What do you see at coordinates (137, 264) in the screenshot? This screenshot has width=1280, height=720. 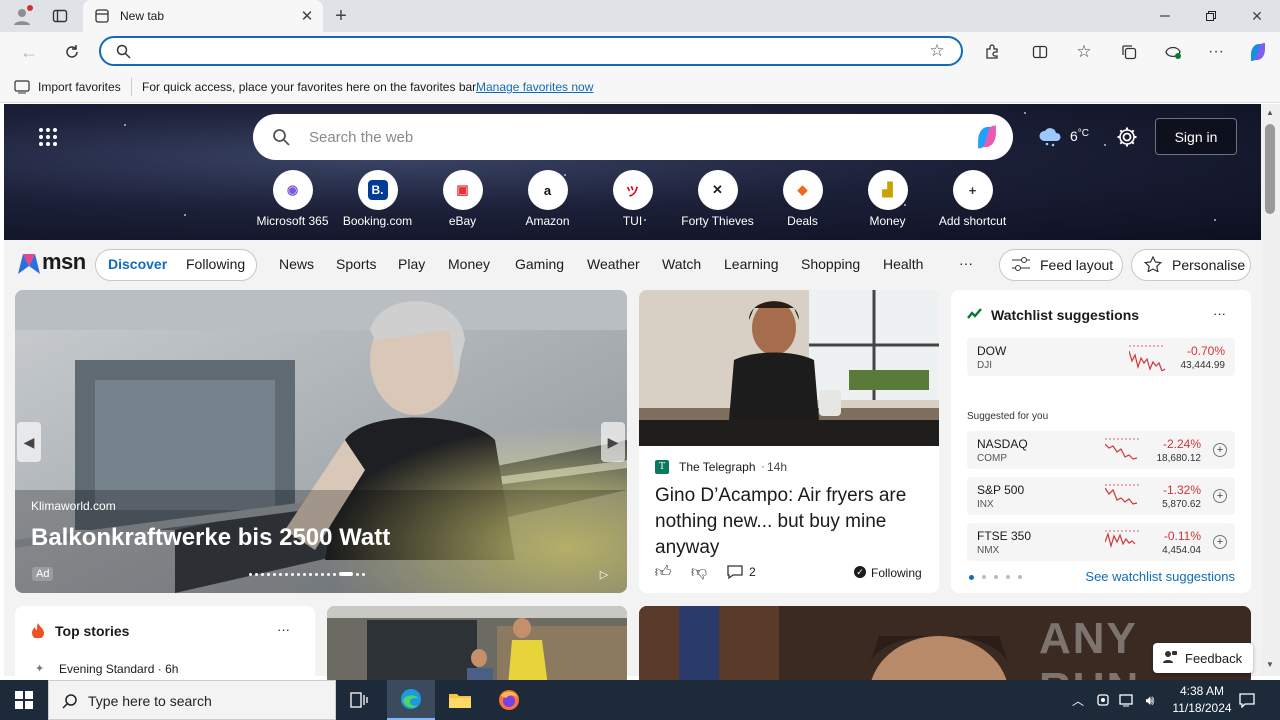 I see `tab-discover: Discover` at bounding box center [137, 264].